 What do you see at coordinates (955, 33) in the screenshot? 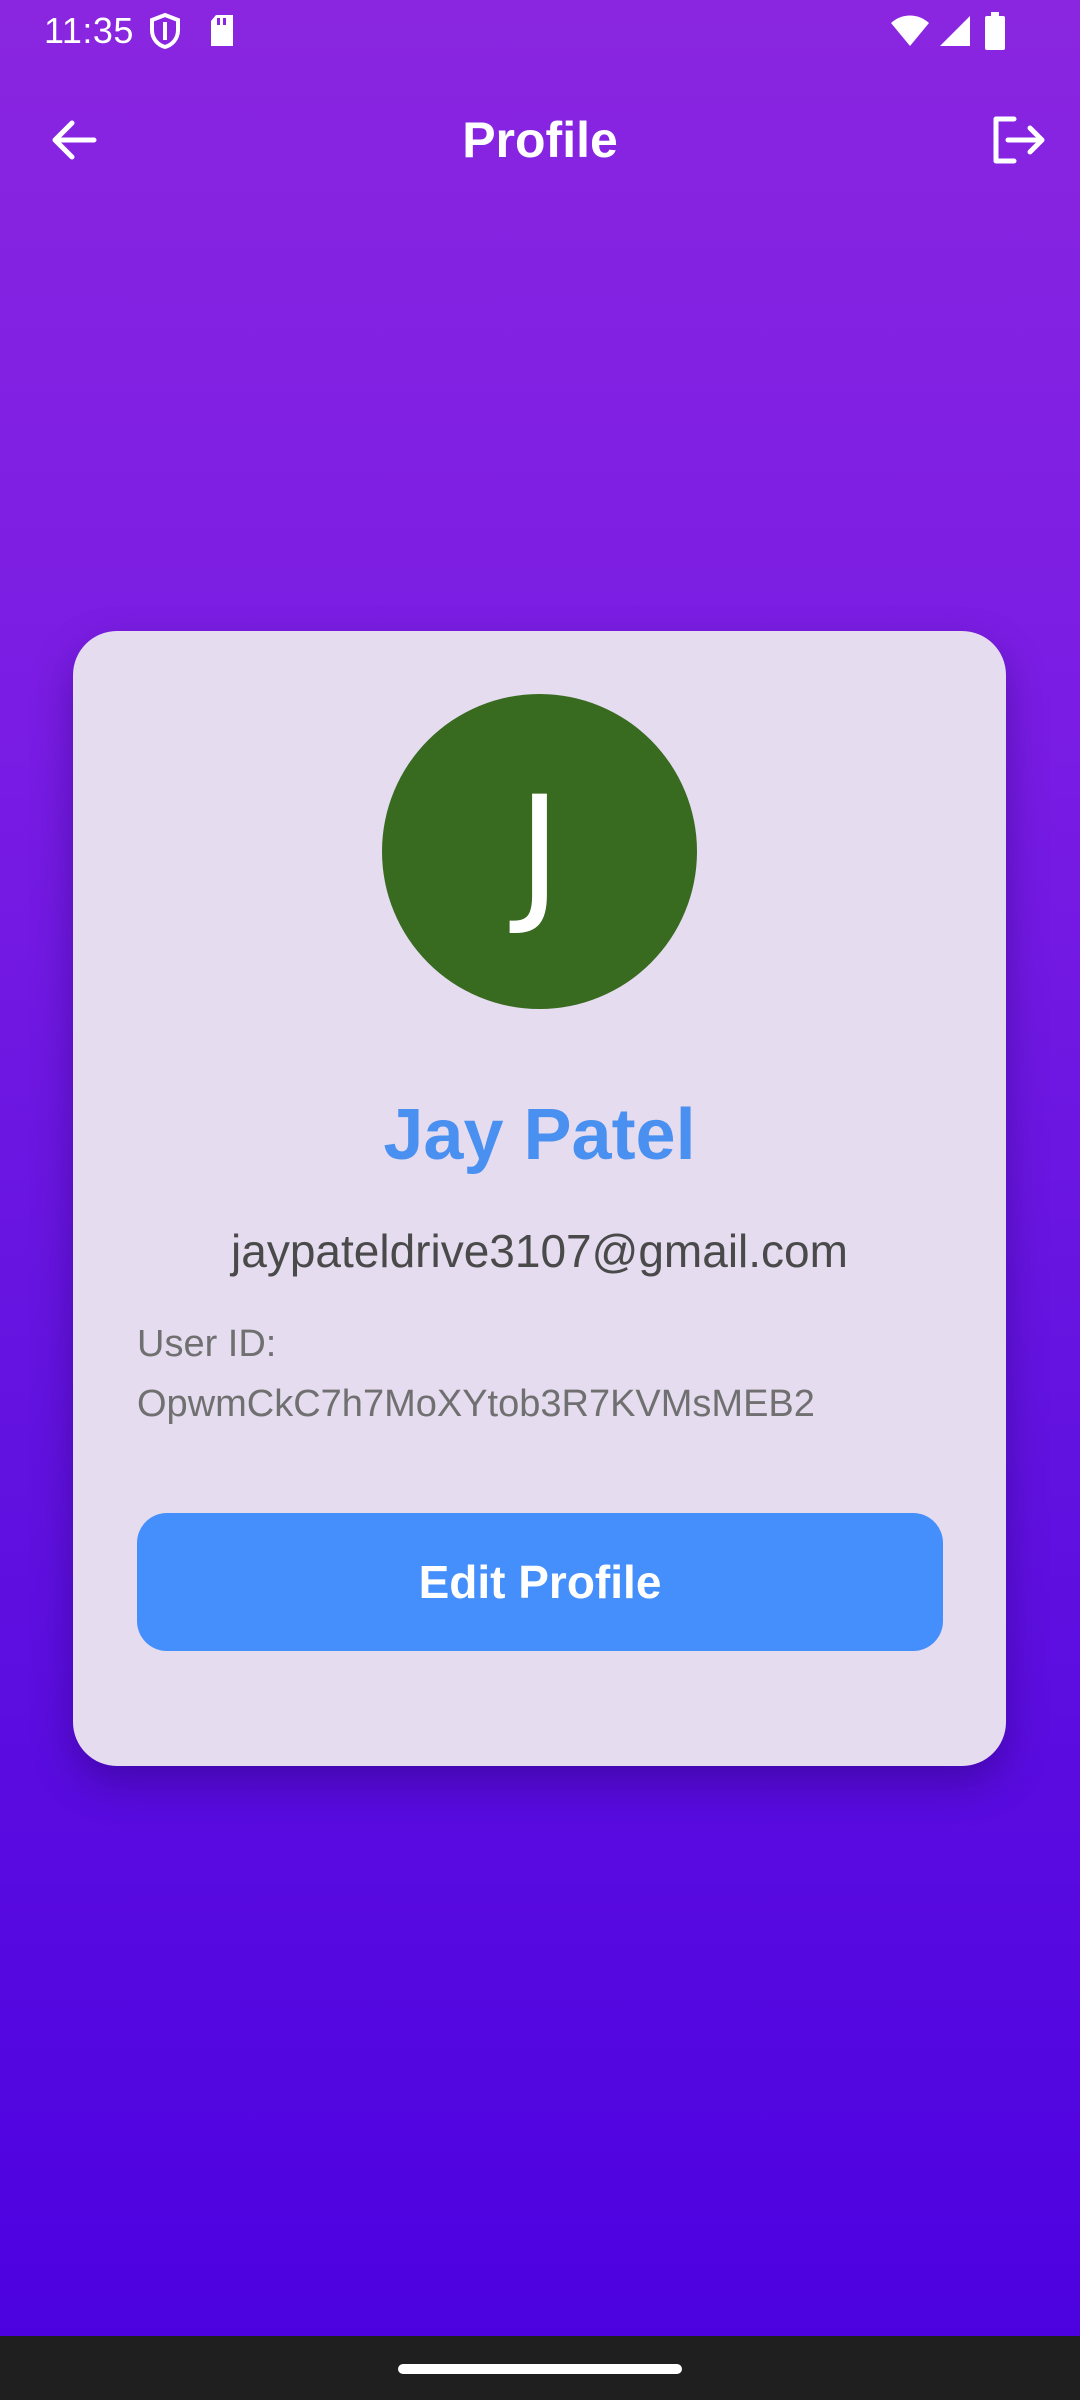
I see `signal-icon` at bounding box center [955, 33].